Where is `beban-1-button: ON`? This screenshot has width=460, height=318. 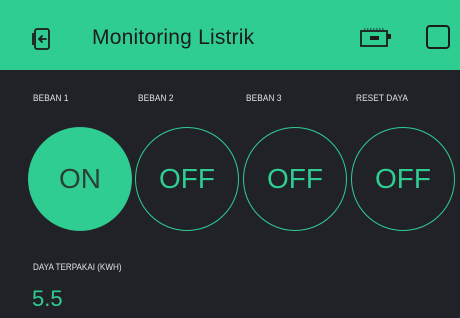
beban-1-button: ON is located at coordinates (80, 179).